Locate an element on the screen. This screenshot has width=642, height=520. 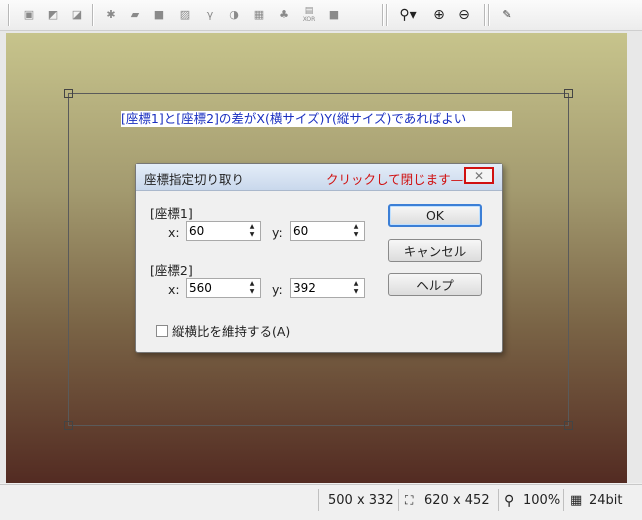
coord2-y-stepper: ▲ ▼ is located at coordinates (327, 288).